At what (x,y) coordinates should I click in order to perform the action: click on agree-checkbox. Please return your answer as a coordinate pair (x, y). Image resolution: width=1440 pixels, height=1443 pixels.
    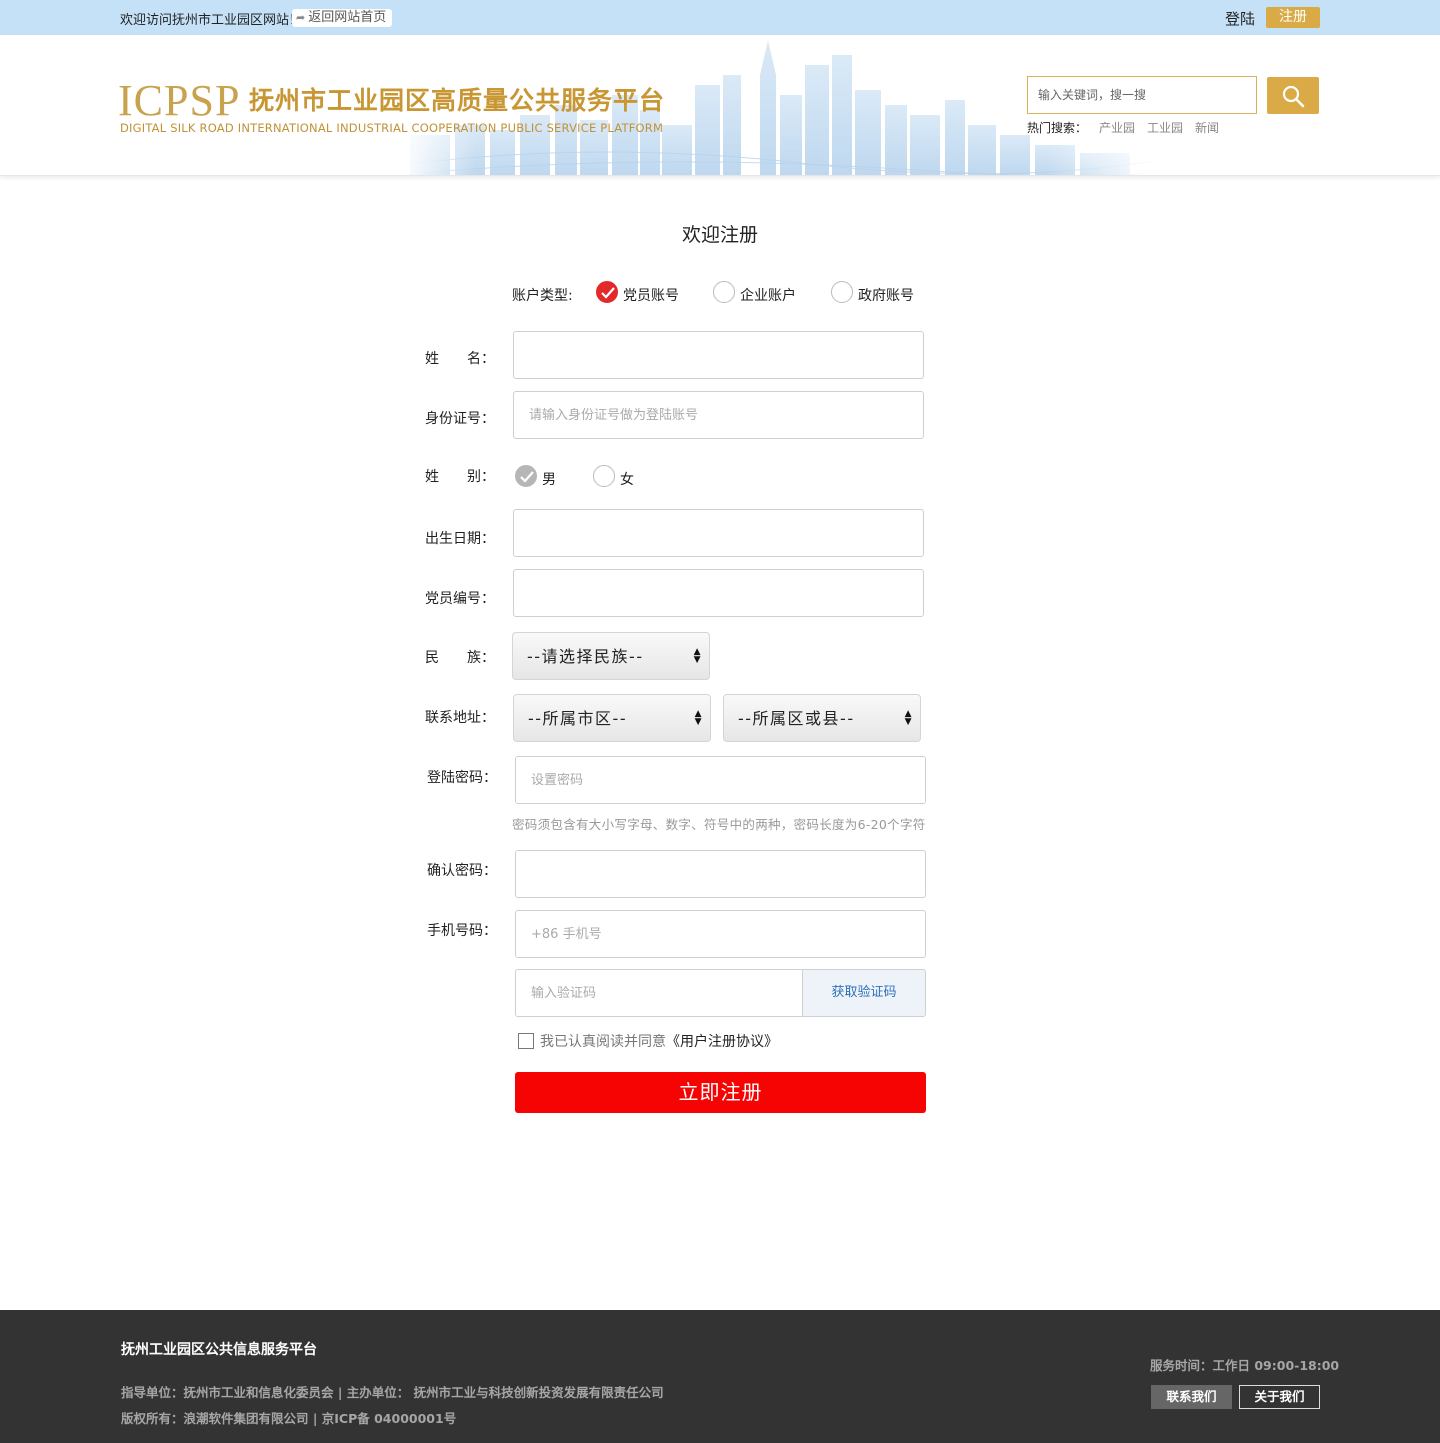
    Looking at the image, I should click on (526, 1041).